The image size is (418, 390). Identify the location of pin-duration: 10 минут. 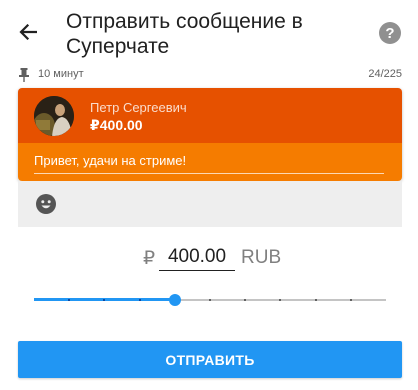
(61, 74).